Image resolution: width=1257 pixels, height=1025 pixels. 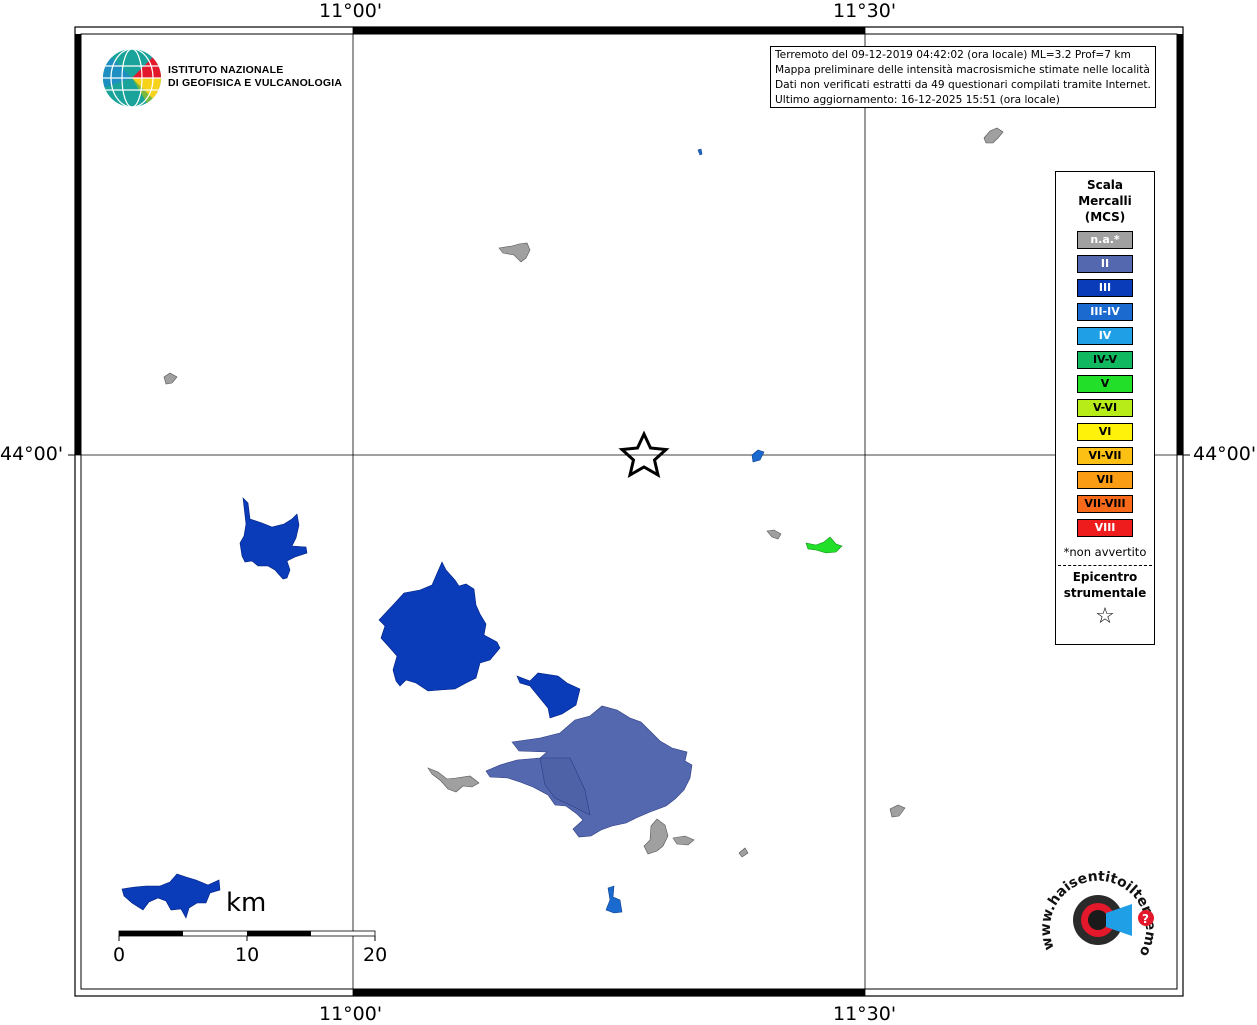 What do you see at coordinates (351, 11) in the screenshot?
I see `lon-label-top-11-00: 11°00'` at bounding box center [351, 11].